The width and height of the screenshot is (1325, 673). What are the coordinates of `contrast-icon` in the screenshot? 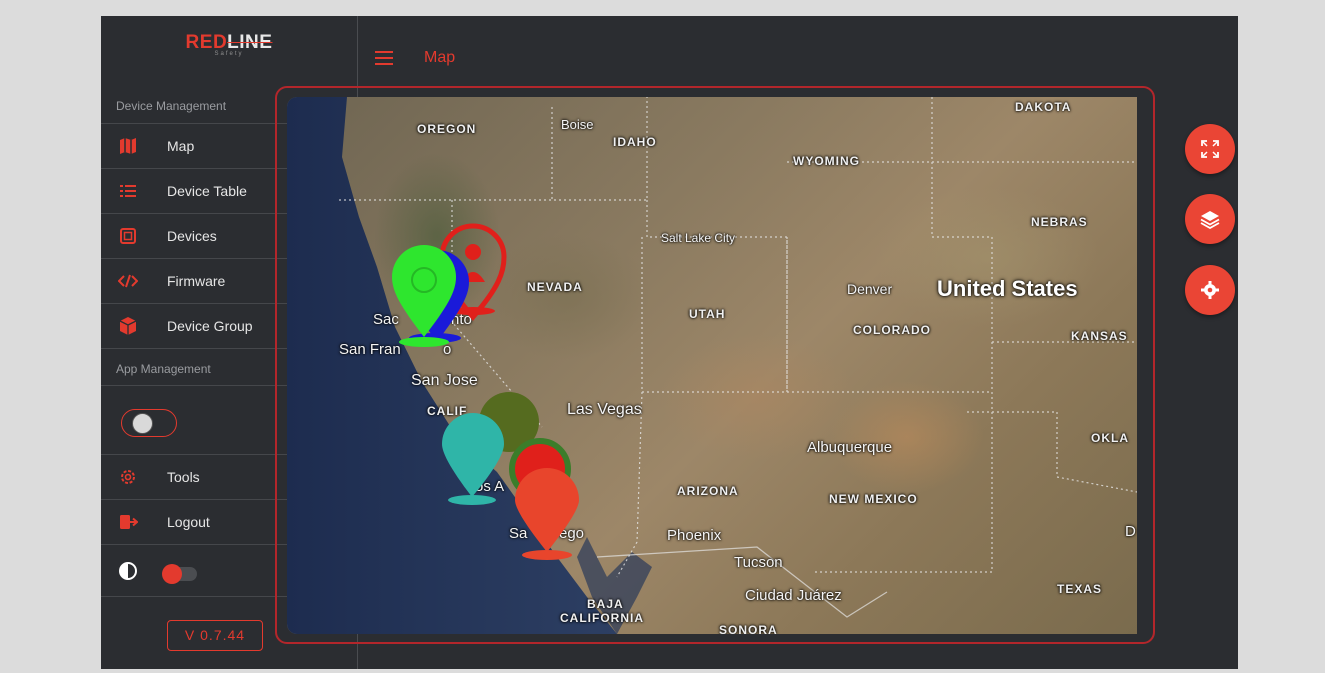 It's located at (128, 570).